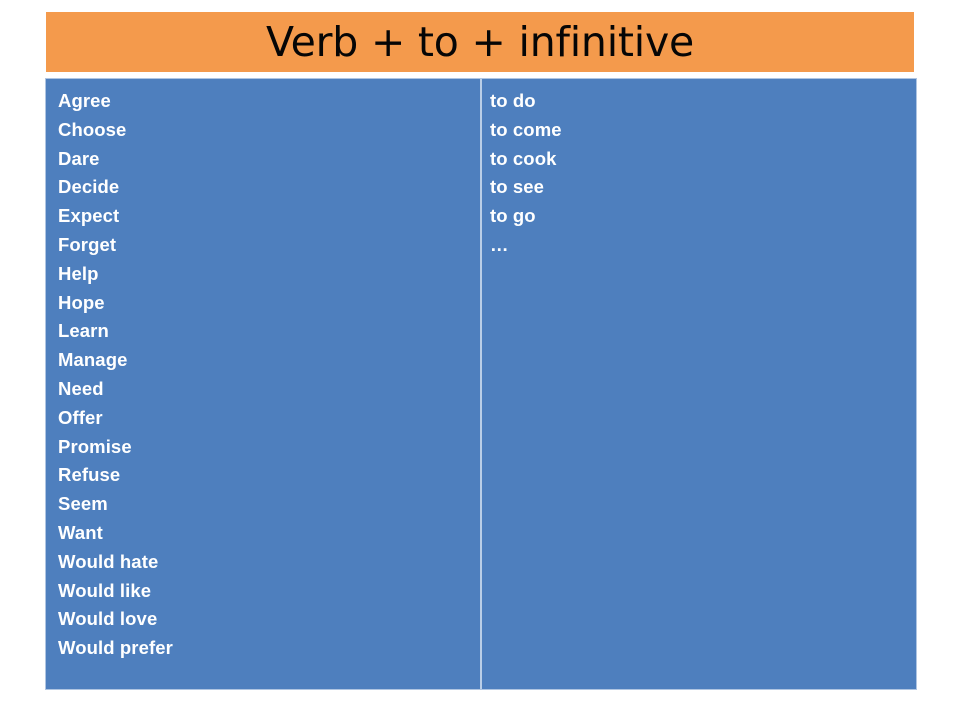 Image resolution: width=960 pixels, height=720 pixels. I want to click on list-item: Manage, so click(93, 360).